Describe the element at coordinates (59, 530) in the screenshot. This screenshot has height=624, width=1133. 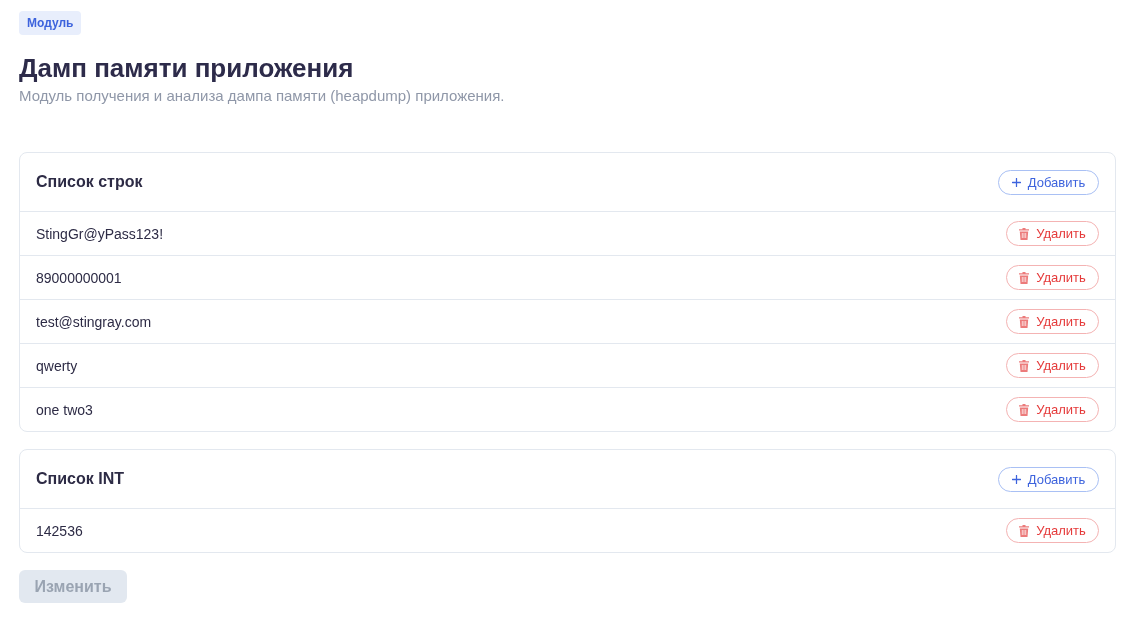
I see `list-item-text: 142536` at that location.